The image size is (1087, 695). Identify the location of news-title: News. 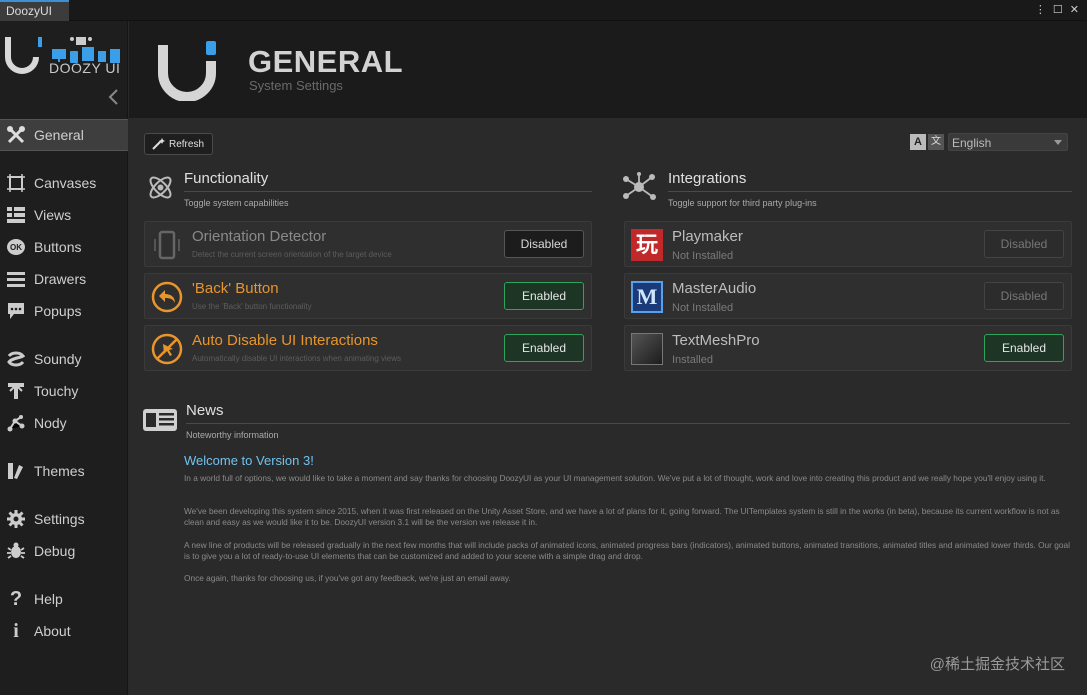
(205, 410).